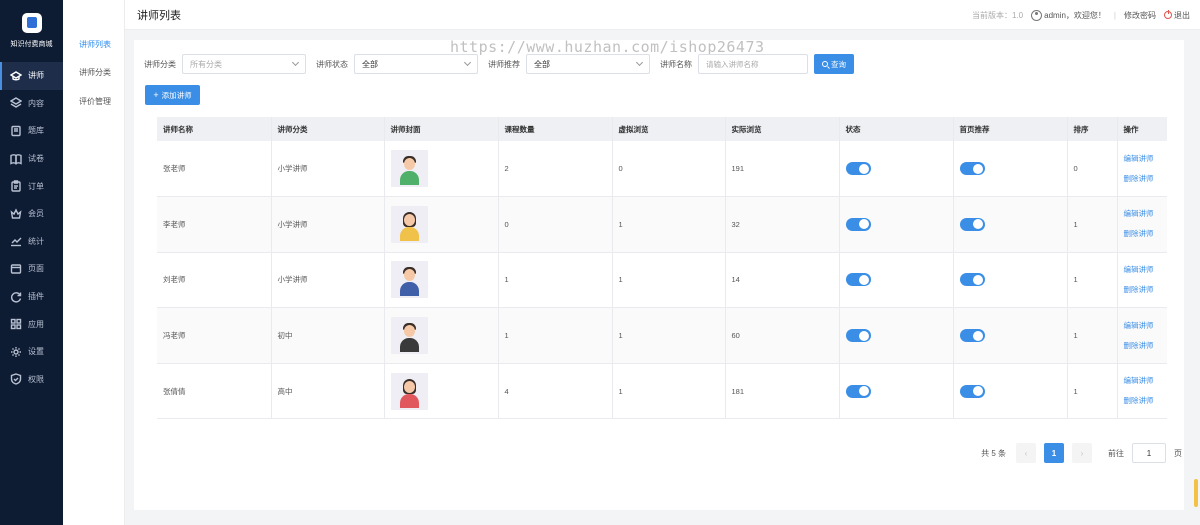 This screenshot has height=525, width=1200. Describe the element at coordinates (172, 95) in the screenshot. I see `add-teacher-button: + 添加讲师` at that location.